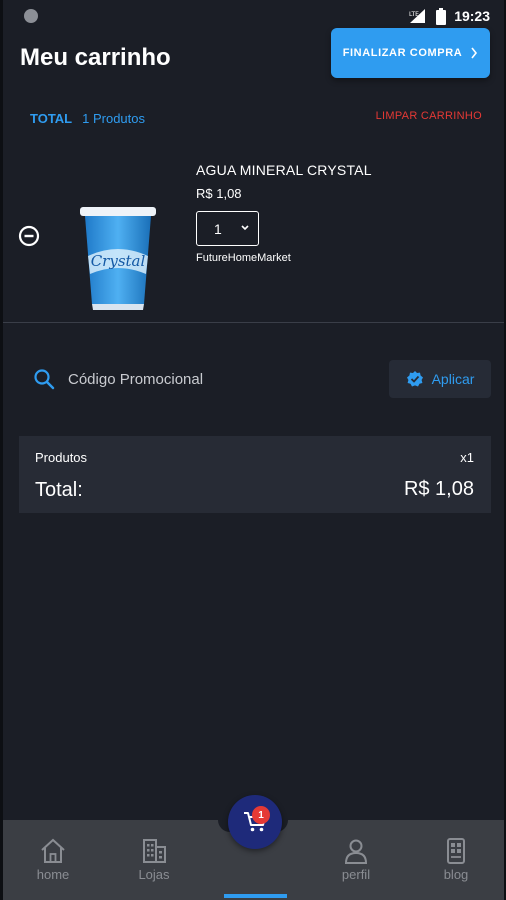 The height and width of the screenshot is (900, 506). What do you see at coordinates (59, 490) in the screenshot?
I see `total-amount-label: Total:` at bounding box center [59, 490].